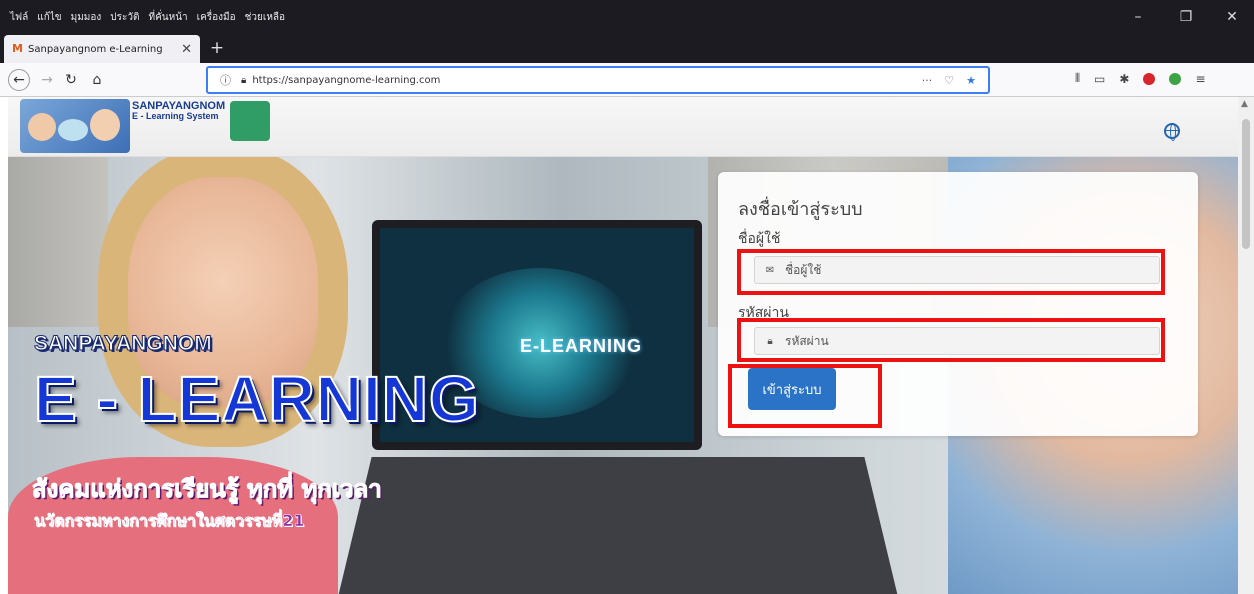 The height and width of the screenshot is (594, 1254). Describe the element at coordinates (949, 80) in the screenshot. I see `pocket-icon: ♡` at that location.